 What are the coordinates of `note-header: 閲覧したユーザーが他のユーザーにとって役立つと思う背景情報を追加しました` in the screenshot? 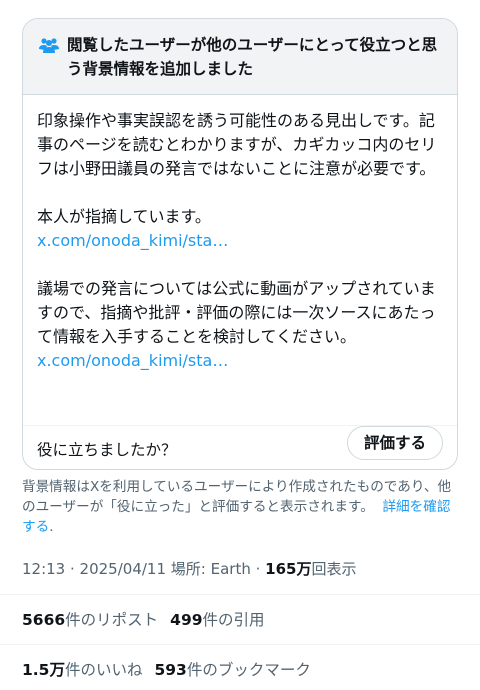 It's located at (240, 57).